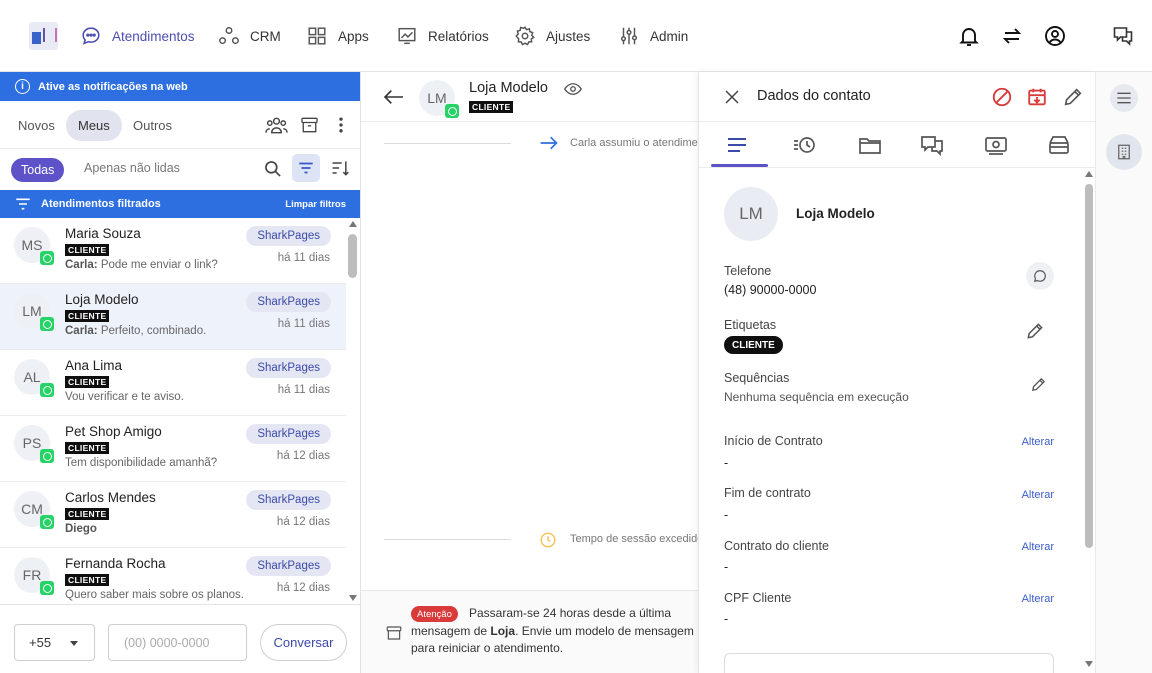  What do you see at coordinates (1059, 145) in the screenshot?
I see `box-icon` at bounding box center [1059, 145].